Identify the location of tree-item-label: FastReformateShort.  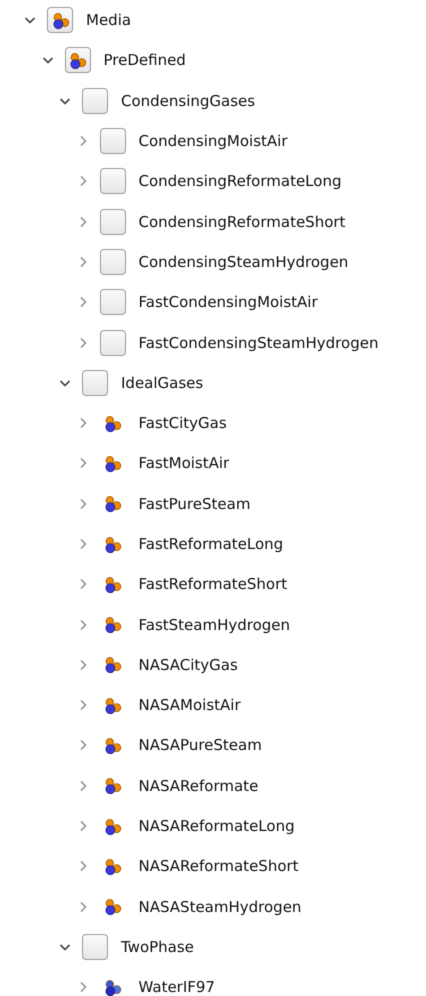
(213, 584).